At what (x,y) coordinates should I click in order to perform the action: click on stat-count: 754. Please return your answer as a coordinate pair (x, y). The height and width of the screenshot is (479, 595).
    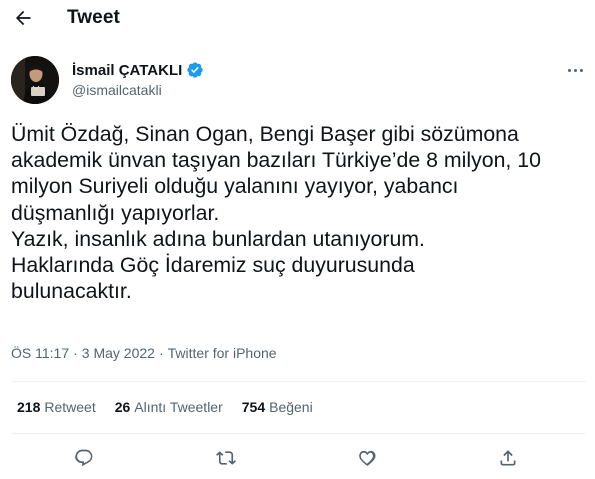
    Looking at the image, I should click on (253, 407).